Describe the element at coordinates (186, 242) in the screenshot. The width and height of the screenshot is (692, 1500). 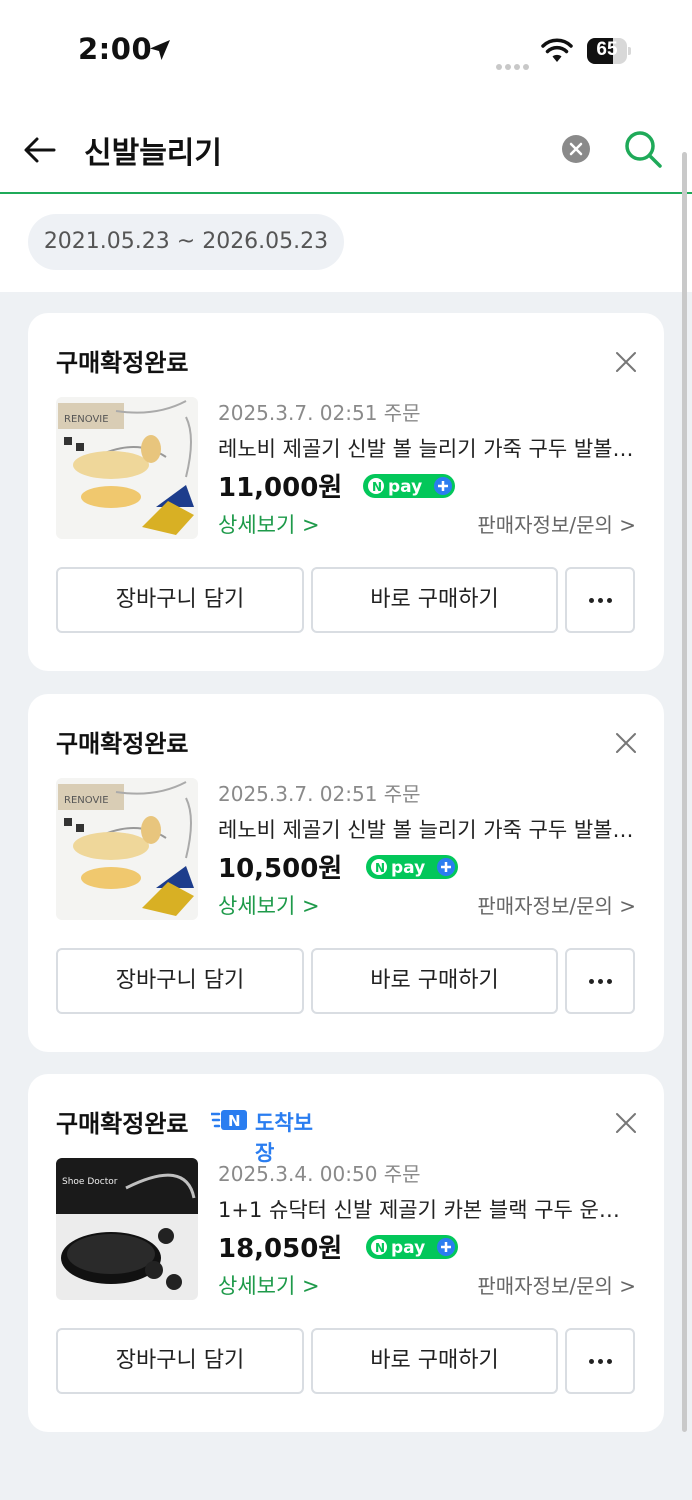
I see `date-range-filter: 2021.05.23 ~ 2026.05.23` at that location.